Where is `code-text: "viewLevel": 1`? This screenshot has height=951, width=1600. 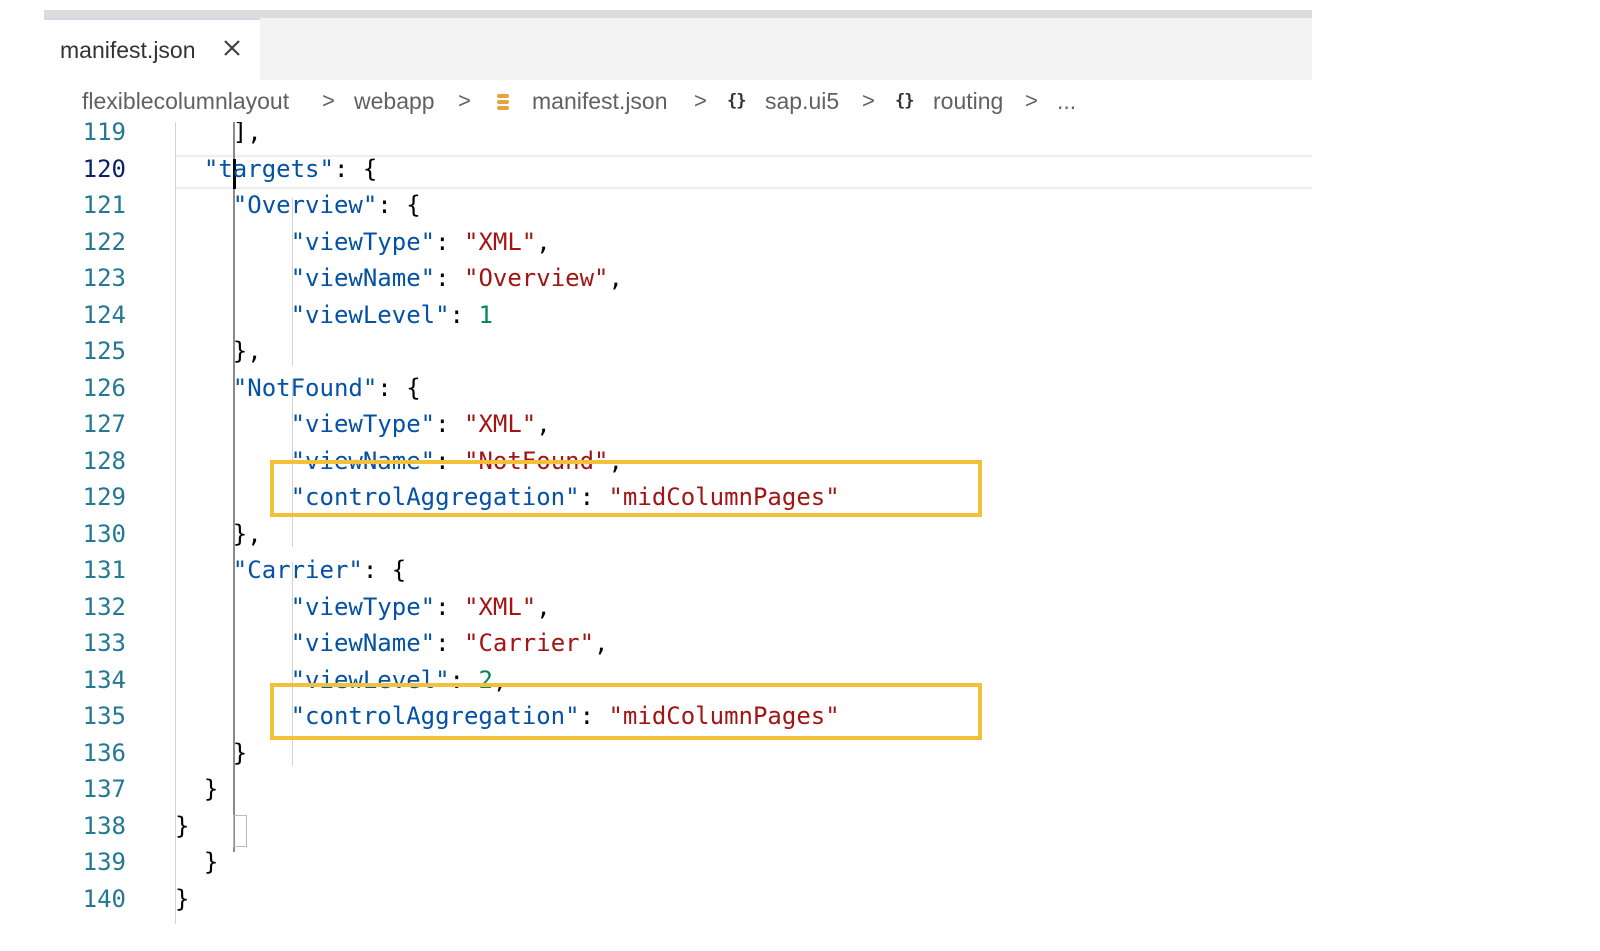
code-text: "viewLevel": 1 is located at coordinates (391, 314).